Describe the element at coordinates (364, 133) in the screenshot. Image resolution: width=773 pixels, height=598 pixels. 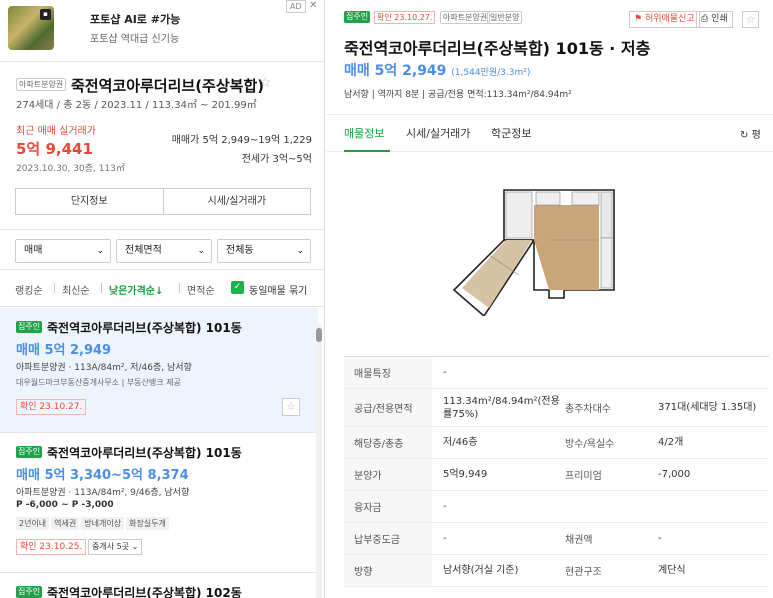
I see `tab-listing-info: 매물정보` at that location.